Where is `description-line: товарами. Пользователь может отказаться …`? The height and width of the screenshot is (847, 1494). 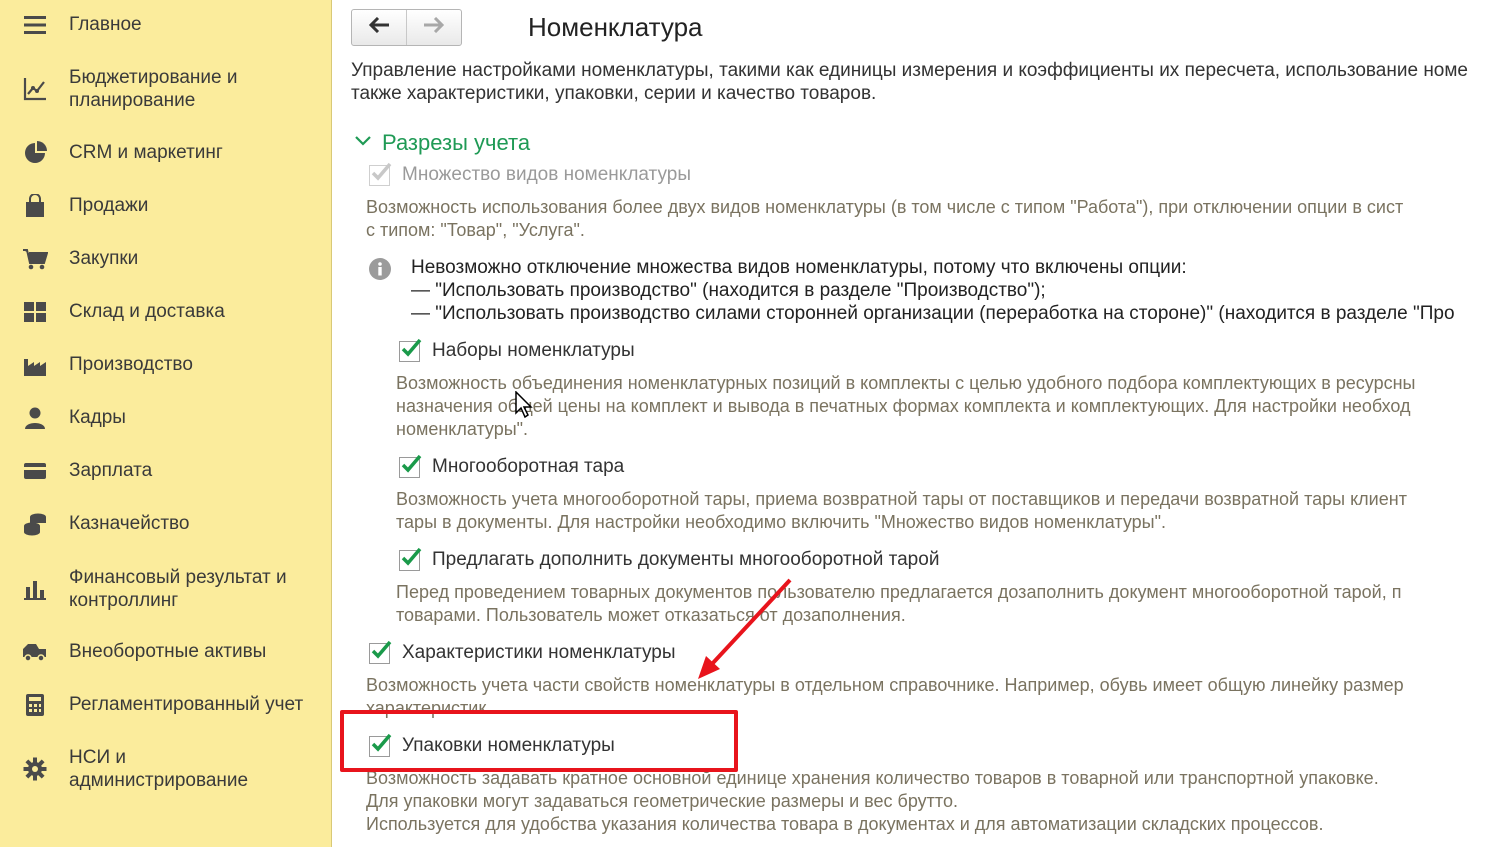 description-line: товарами. Пользователь может отказаться … is located at coordinates (651, 615).